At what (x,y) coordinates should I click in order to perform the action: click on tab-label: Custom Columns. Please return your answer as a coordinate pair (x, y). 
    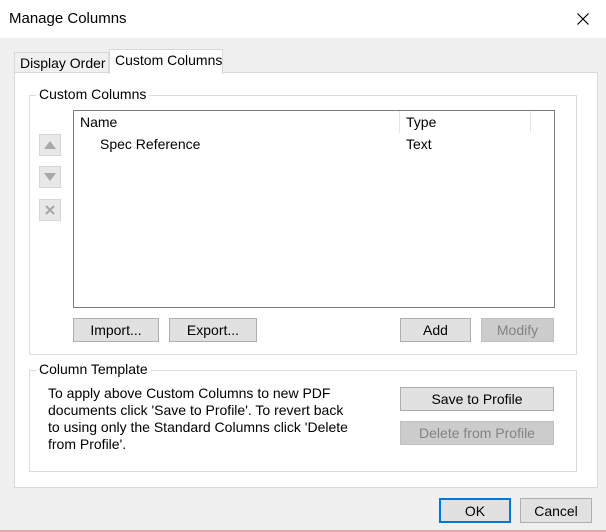
    Looking at the image, I should click on (169, 60).